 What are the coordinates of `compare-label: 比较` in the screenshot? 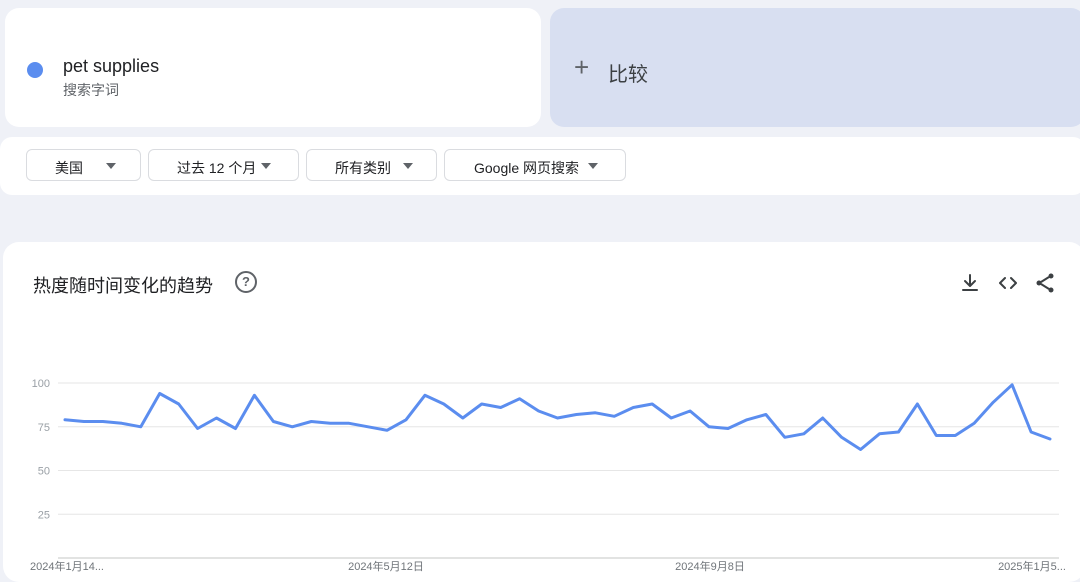 It's located at (628, 75).